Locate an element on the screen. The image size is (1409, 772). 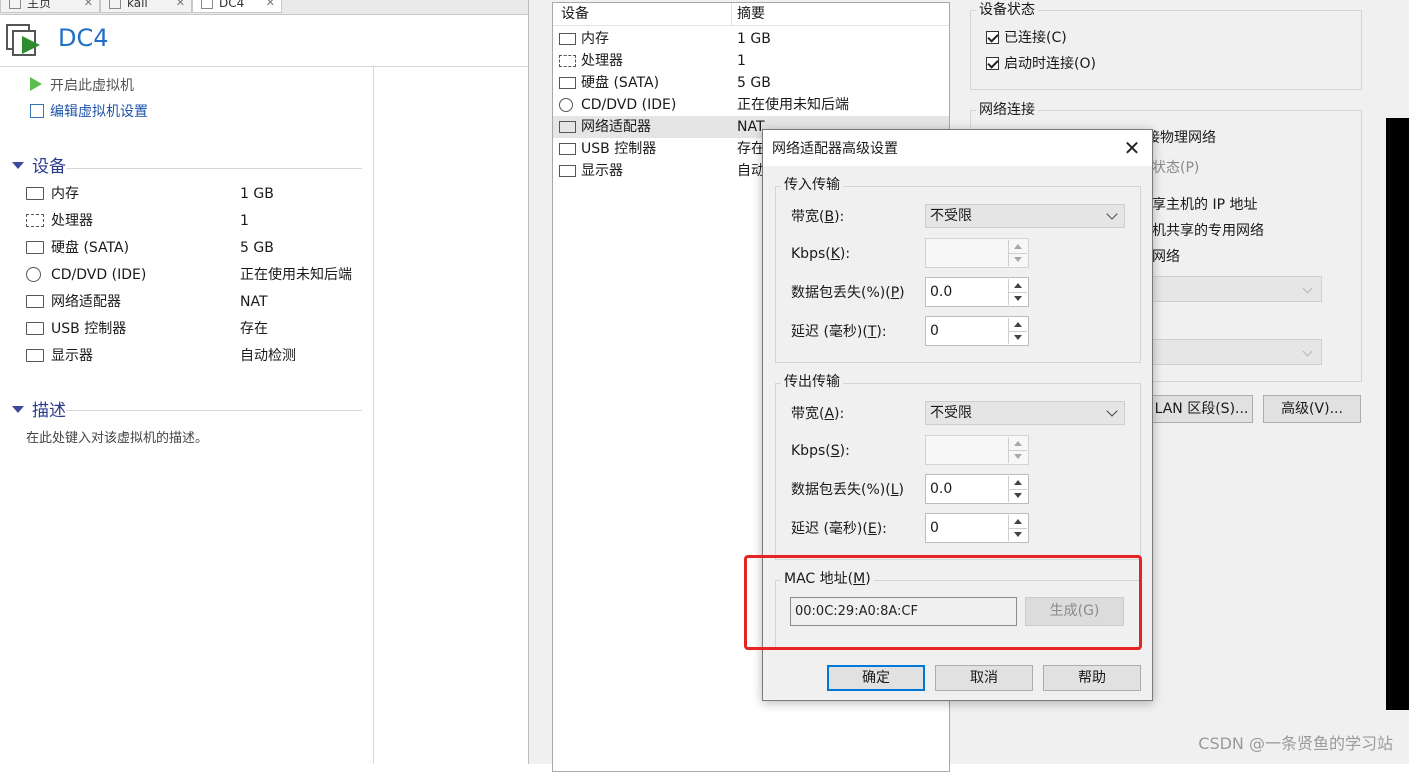
tab-strip: 主页 ✕ kali ✕ DC4 ✕ is located at coordinates (264, 7).